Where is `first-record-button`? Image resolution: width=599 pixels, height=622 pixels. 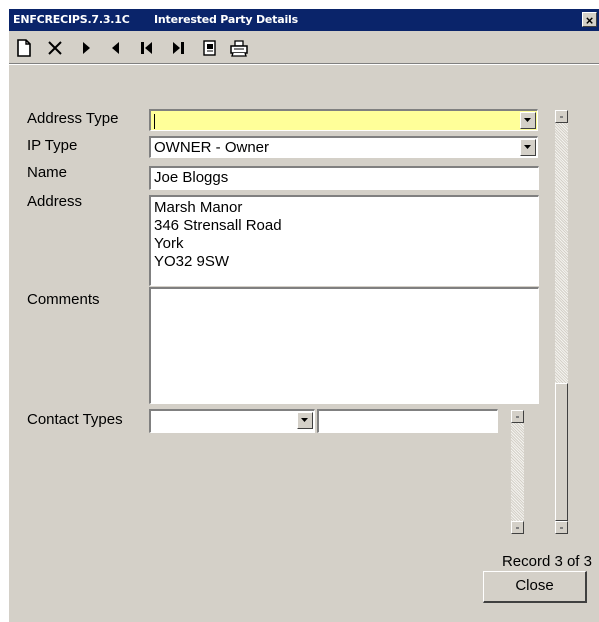
first-record-button is located at coordinates (147, 48).